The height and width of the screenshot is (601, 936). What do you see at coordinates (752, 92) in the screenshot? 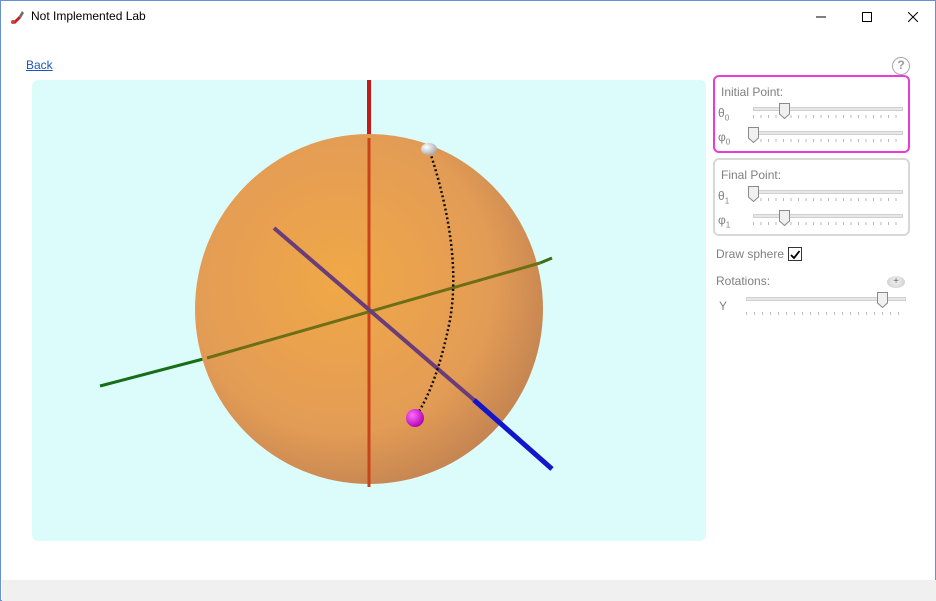
I see `initial-point-title: Initial Point:` at bounding box center [752, 92].